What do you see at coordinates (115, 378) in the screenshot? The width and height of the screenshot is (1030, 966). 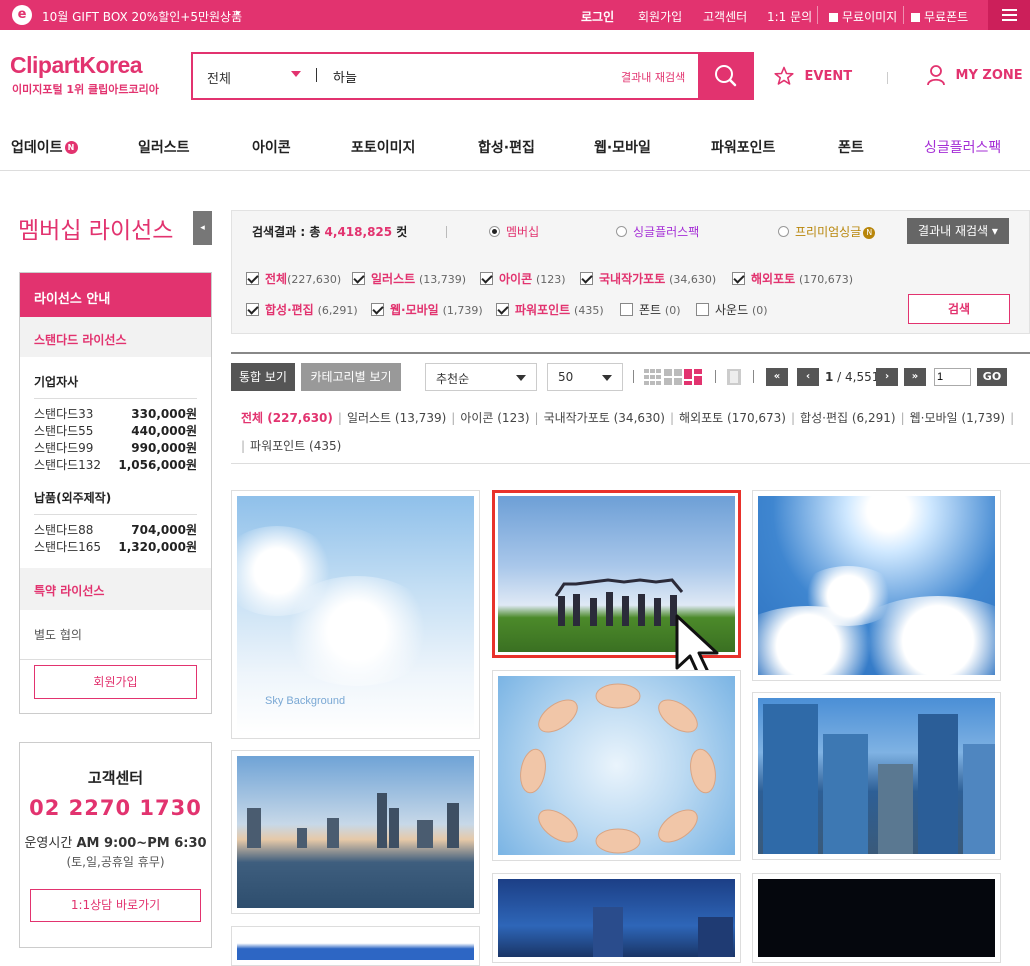 I see `group-title: 기업자사` at bounding box center [115, 378].